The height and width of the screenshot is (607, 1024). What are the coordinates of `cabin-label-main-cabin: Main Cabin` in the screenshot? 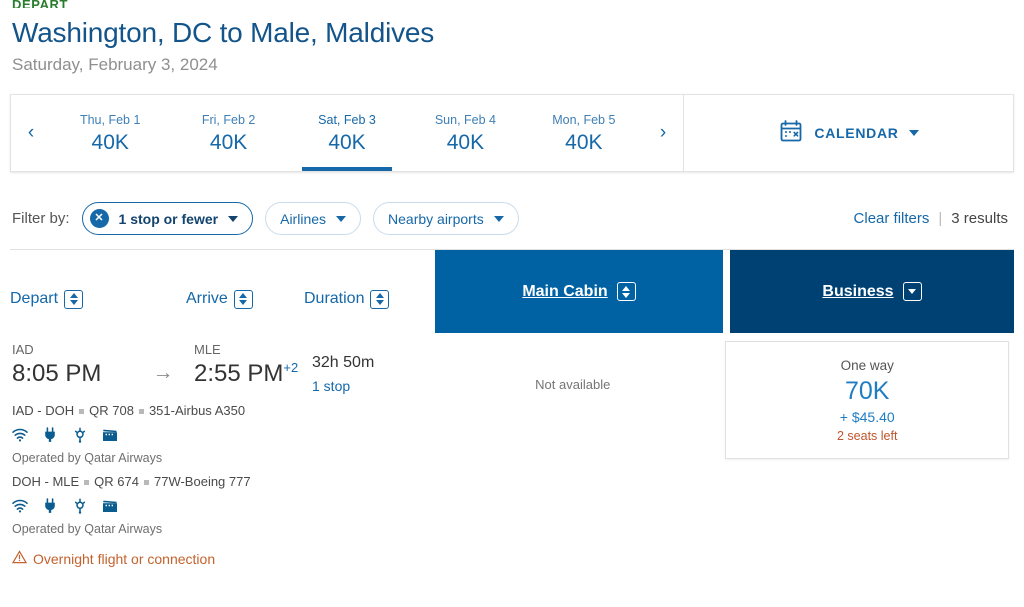 It's located at (565, 291).